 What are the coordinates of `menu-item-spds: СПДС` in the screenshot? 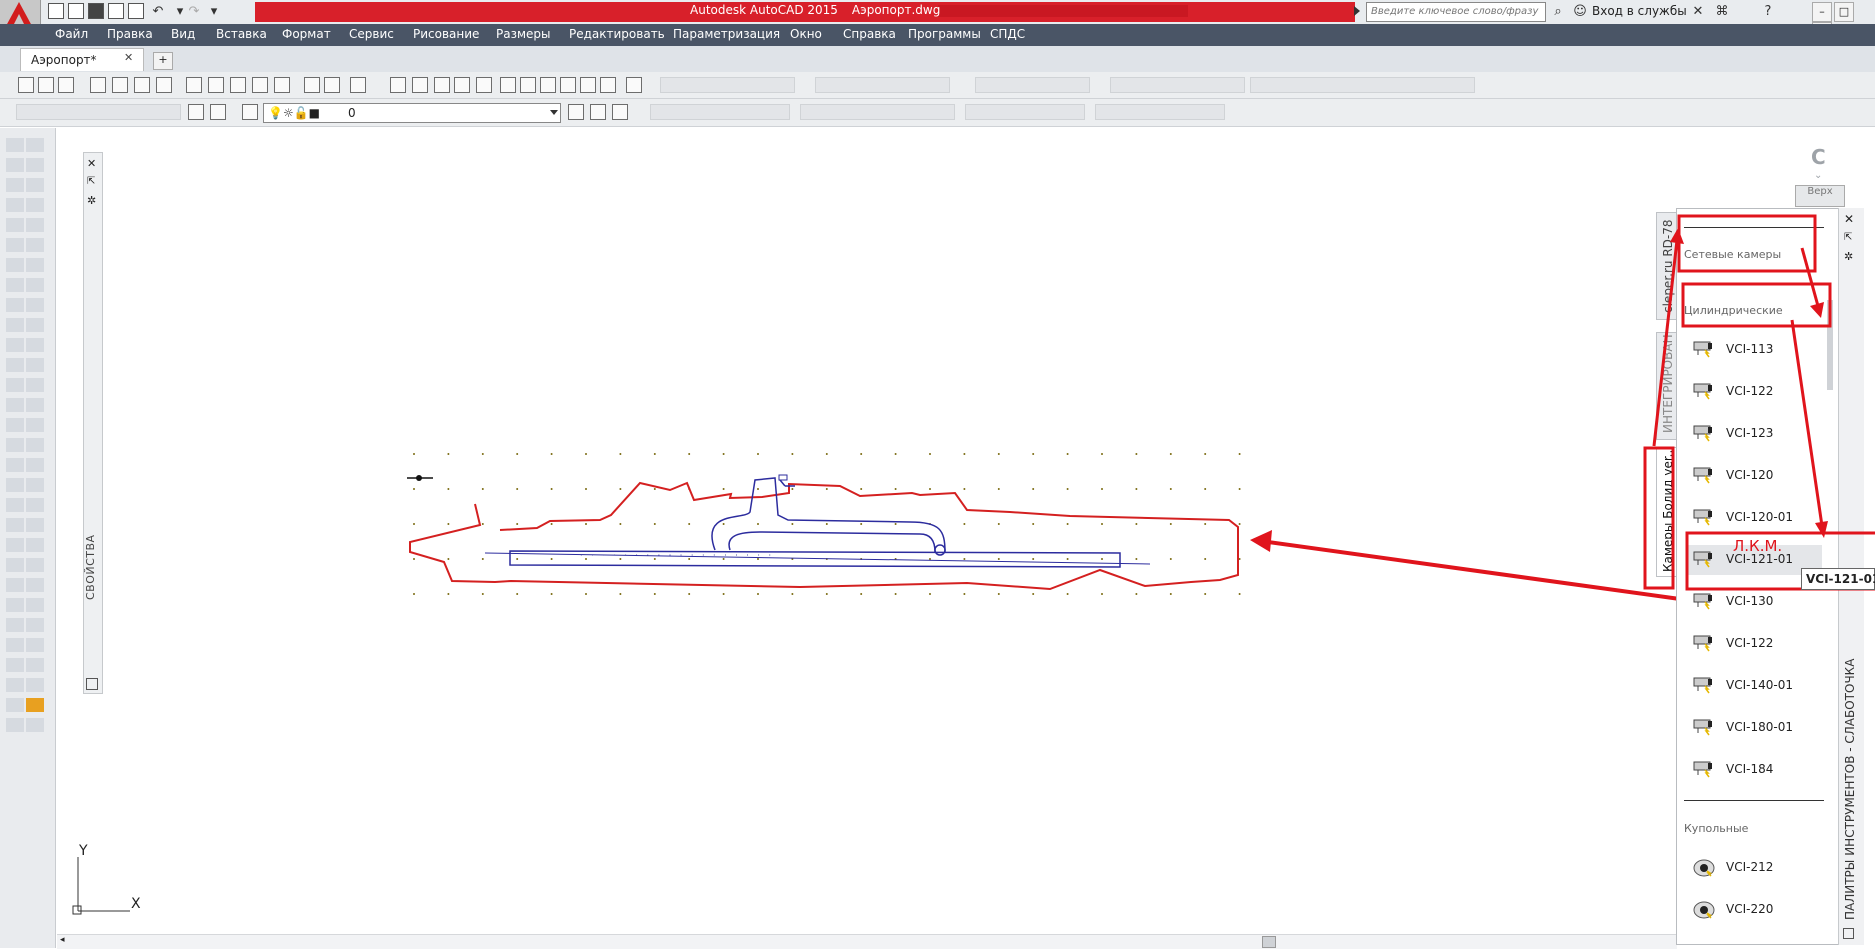 It's located at (1007, 34).